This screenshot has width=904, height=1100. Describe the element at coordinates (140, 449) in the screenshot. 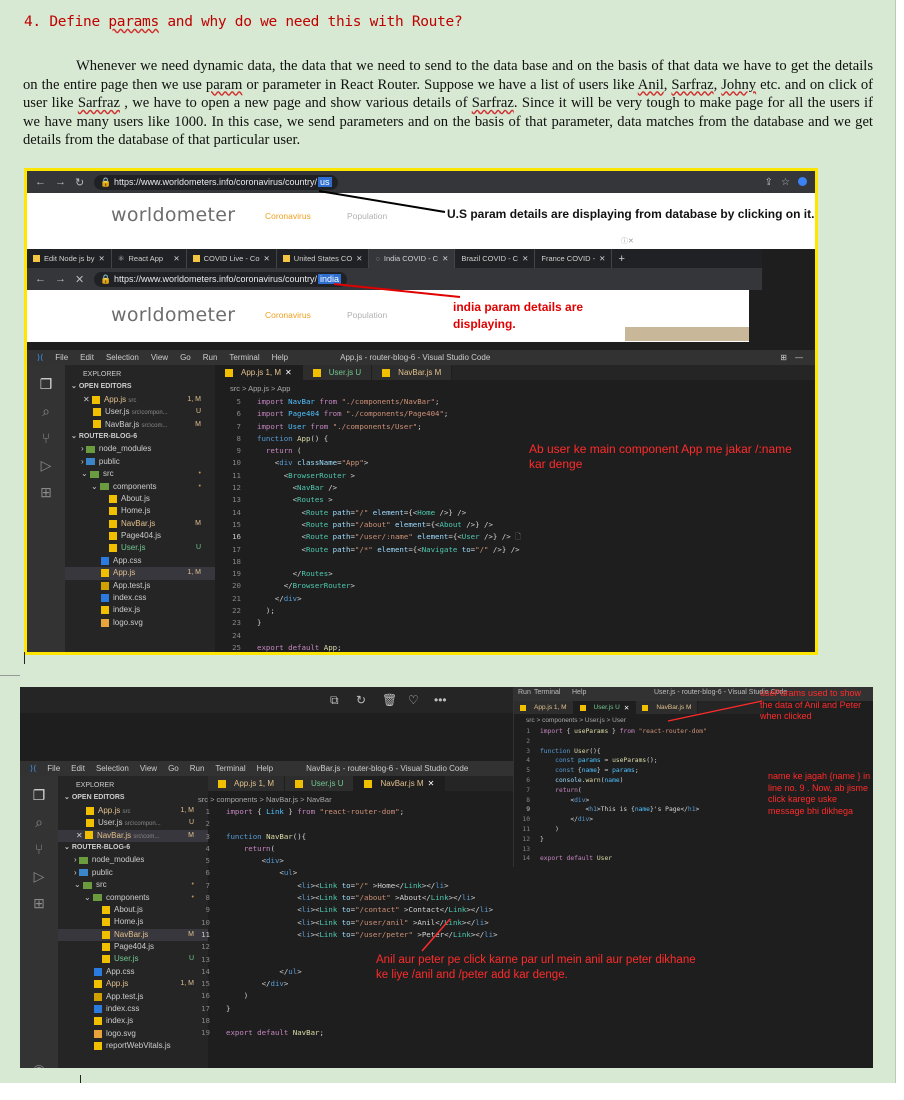

I see `tree-item: › node_modules` at that location.